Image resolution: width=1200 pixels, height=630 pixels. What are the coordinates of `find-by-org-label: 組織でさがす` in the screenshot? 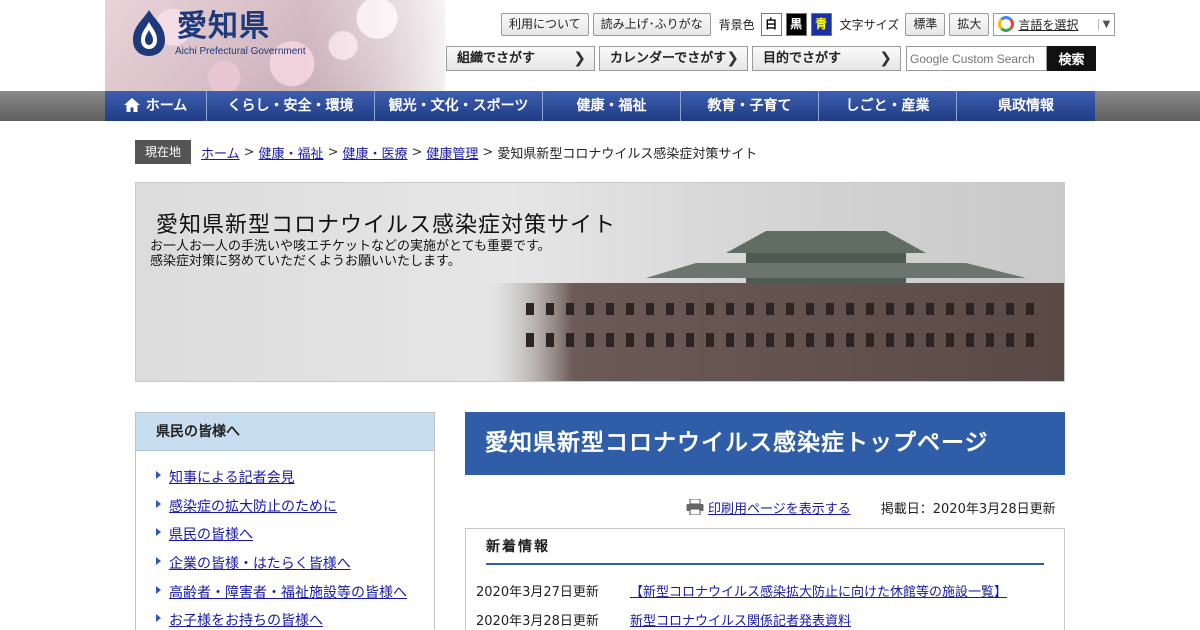 It's located at (496, 58).